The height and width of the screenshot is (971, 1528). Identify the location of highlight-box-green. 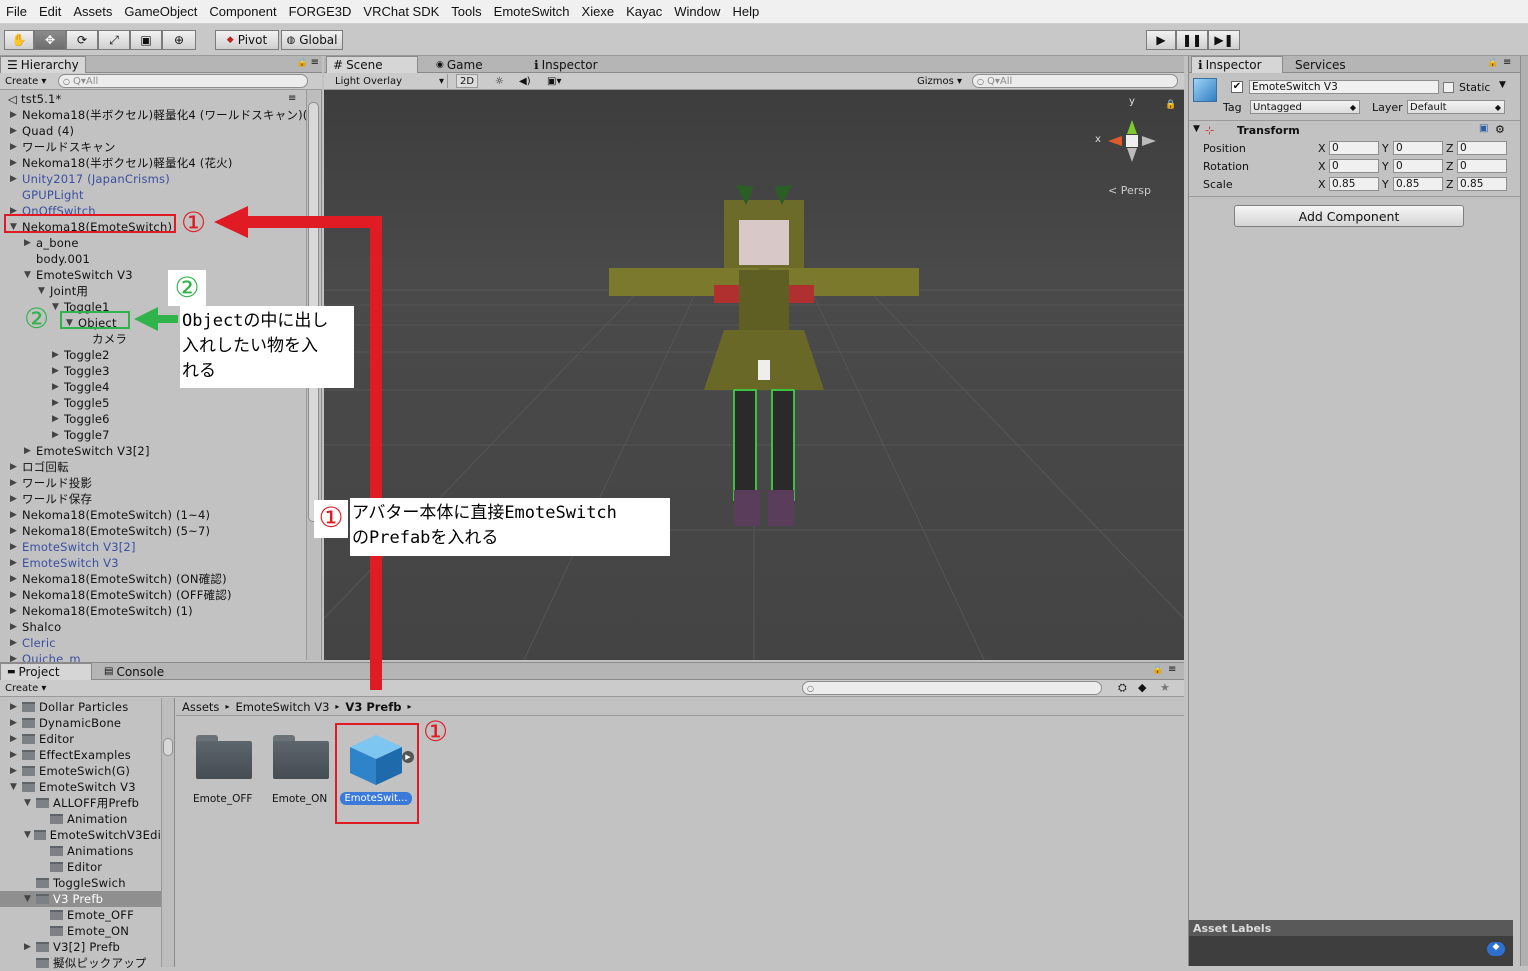
(95, 320).